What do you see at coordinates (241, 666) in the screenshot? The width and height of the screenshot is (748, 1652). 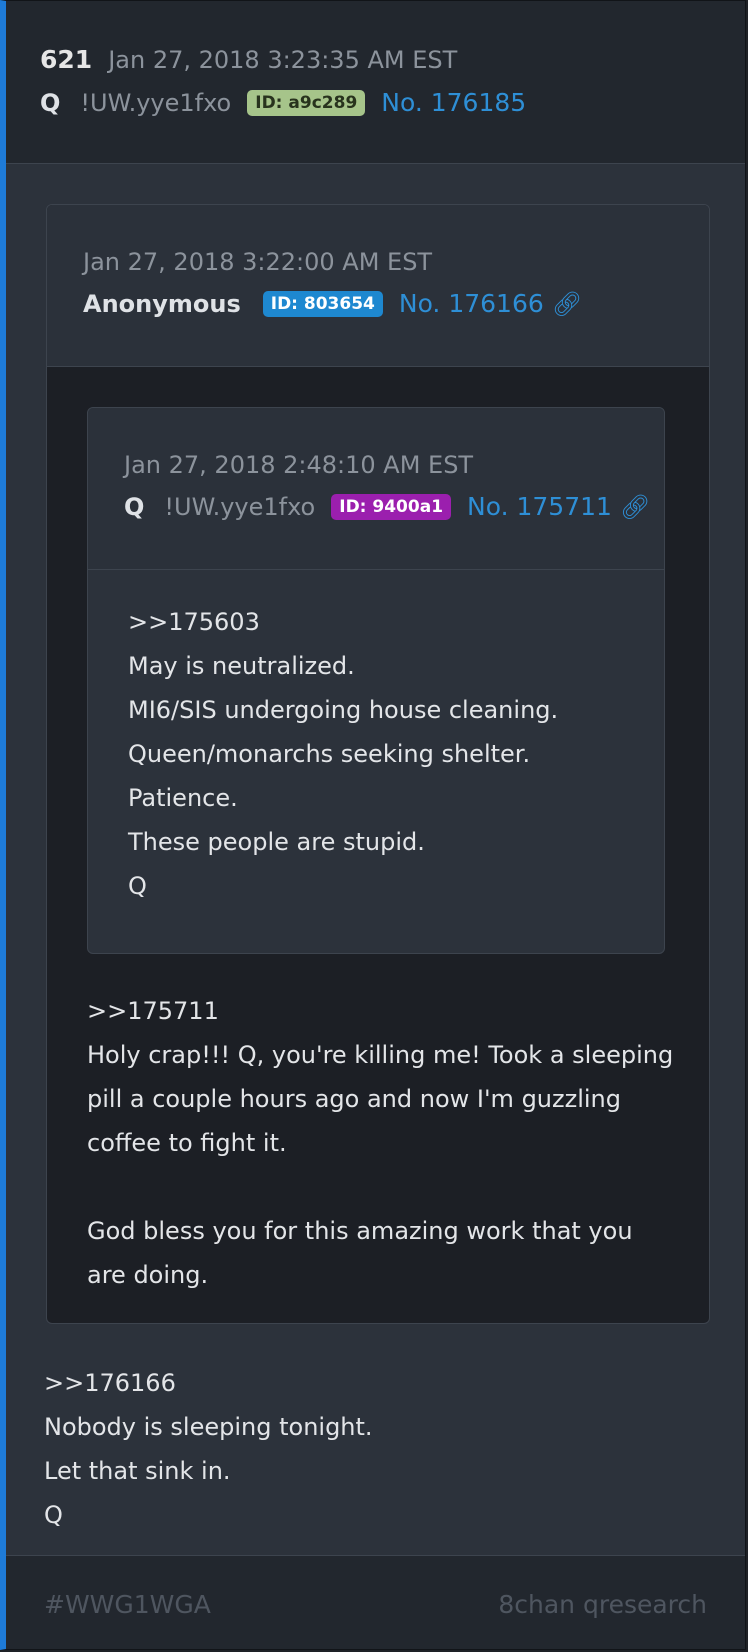 I see `body-line: May is neutralized.` at bounding box center [241, 666].